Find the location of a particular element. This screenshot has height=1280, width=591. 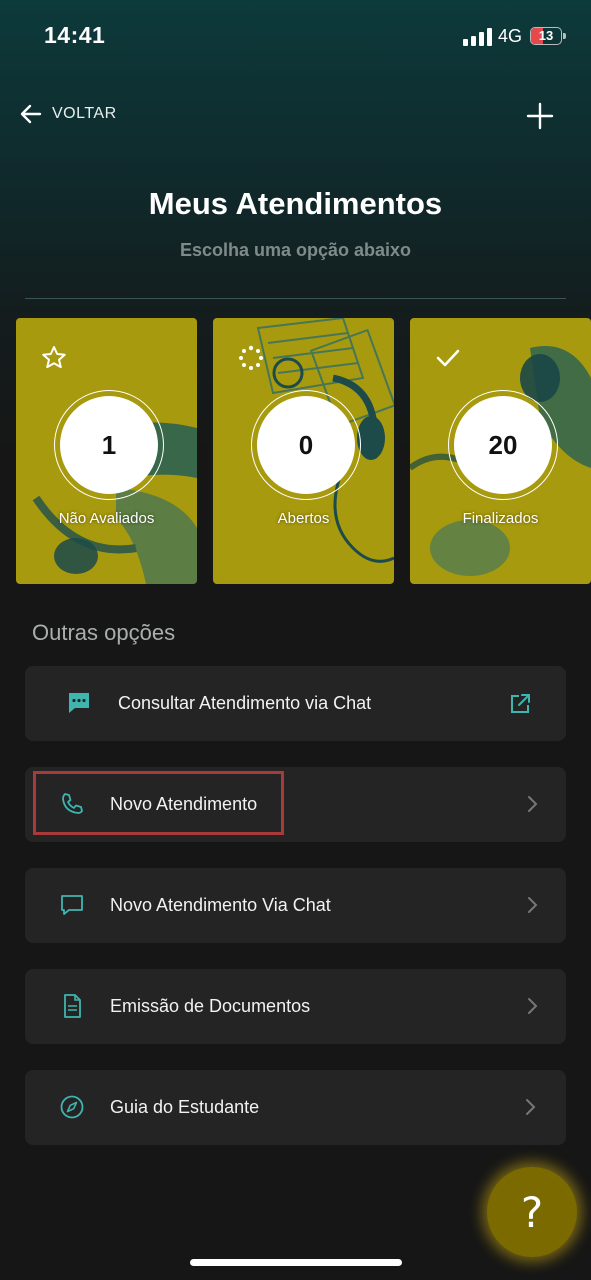

message-icon is located at coordinates (72, 905).